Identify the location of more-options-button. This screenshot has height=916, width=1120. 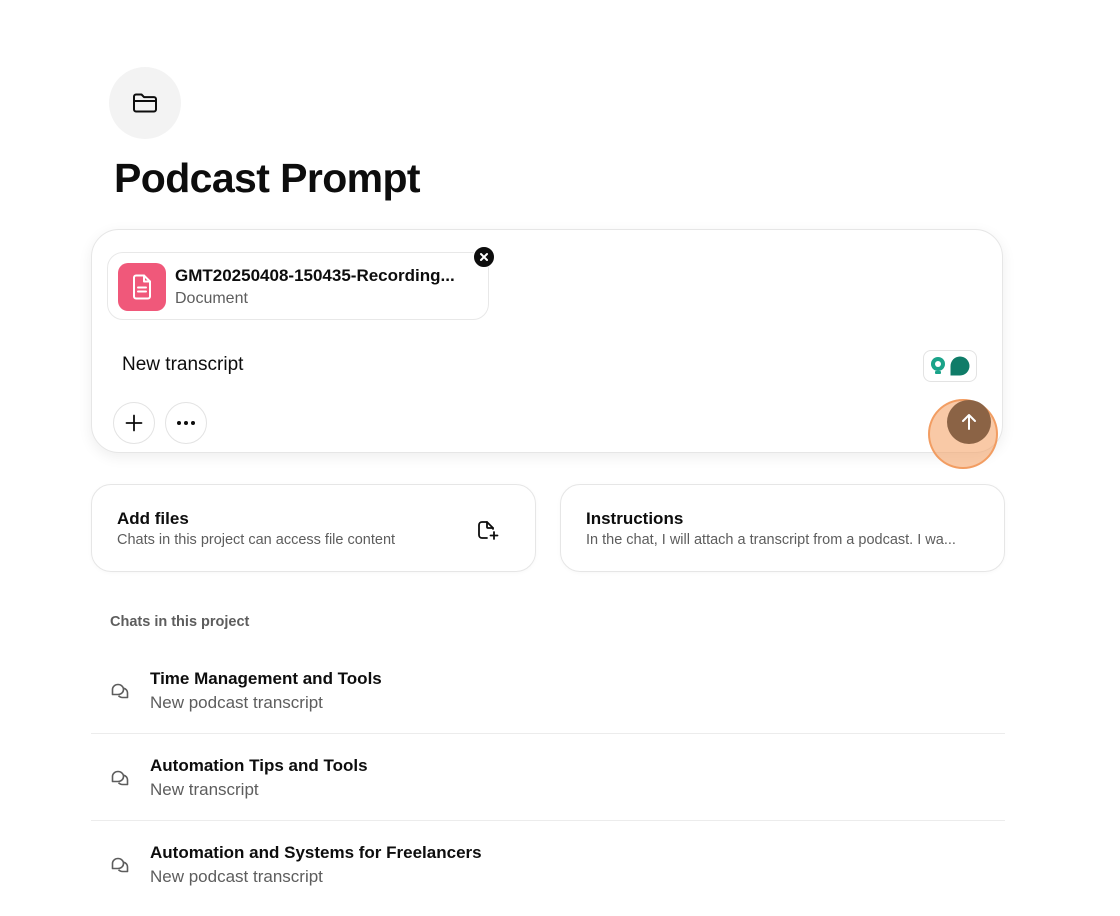
(186, 423).